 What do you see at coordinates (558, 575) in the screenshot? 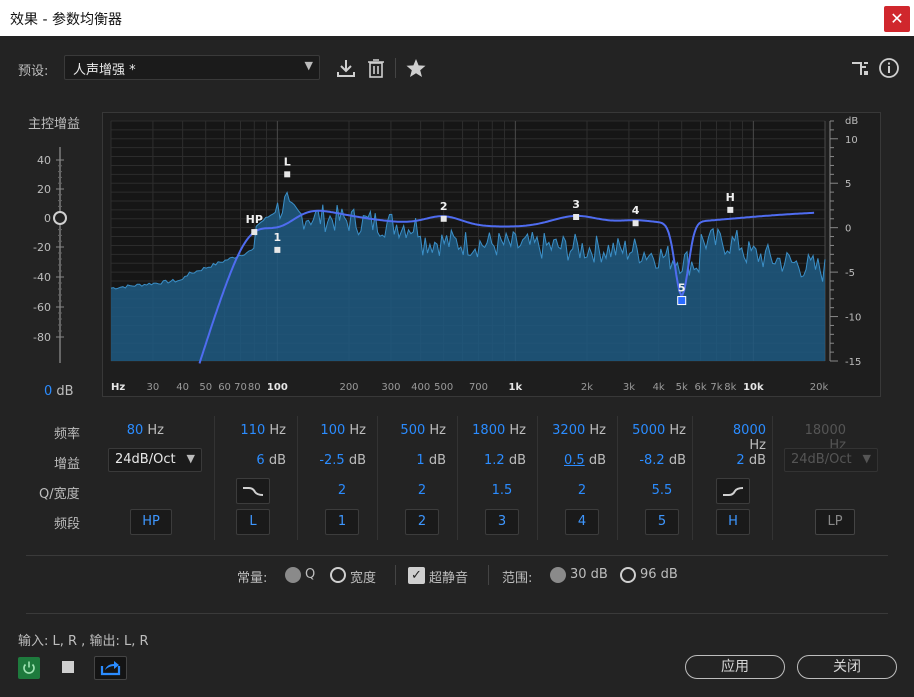
I see `range-30db-radio` at bounding box center [558, 575].